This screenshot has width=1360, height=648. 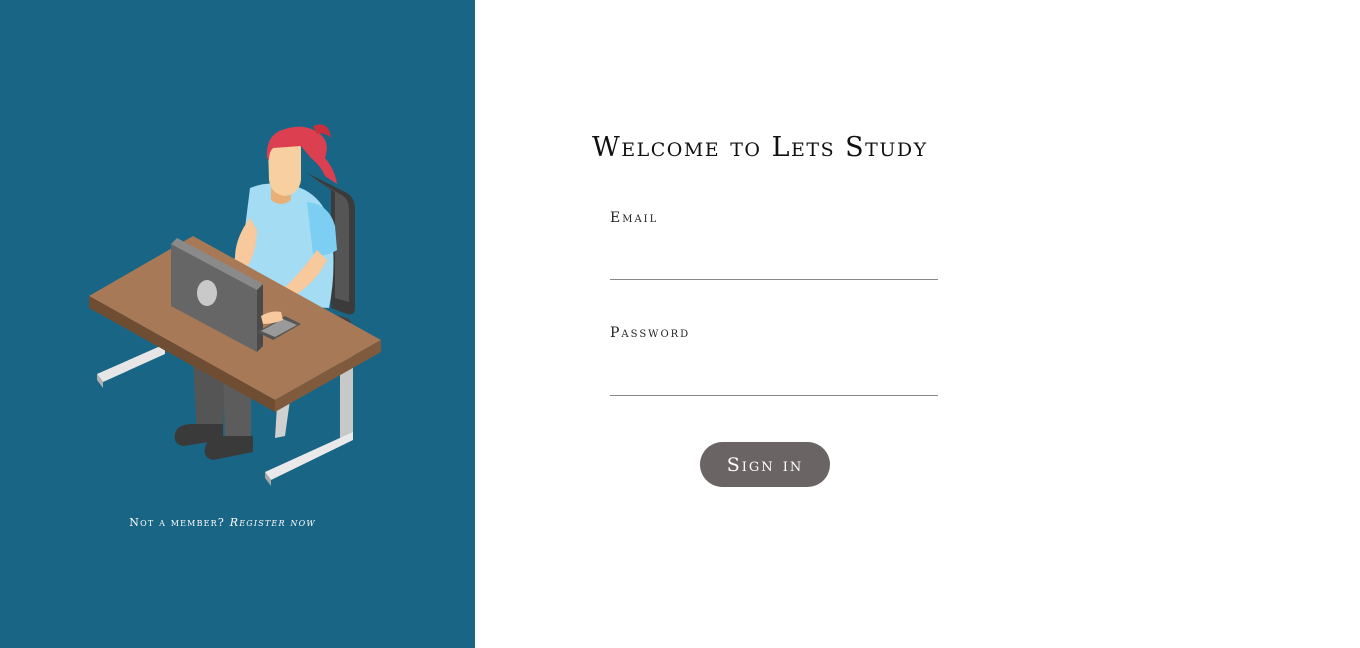 What do you see at coordinates (273, 522) in the screenshot?
I see `register-now-link: Register now` at bounding box center [273, 522].